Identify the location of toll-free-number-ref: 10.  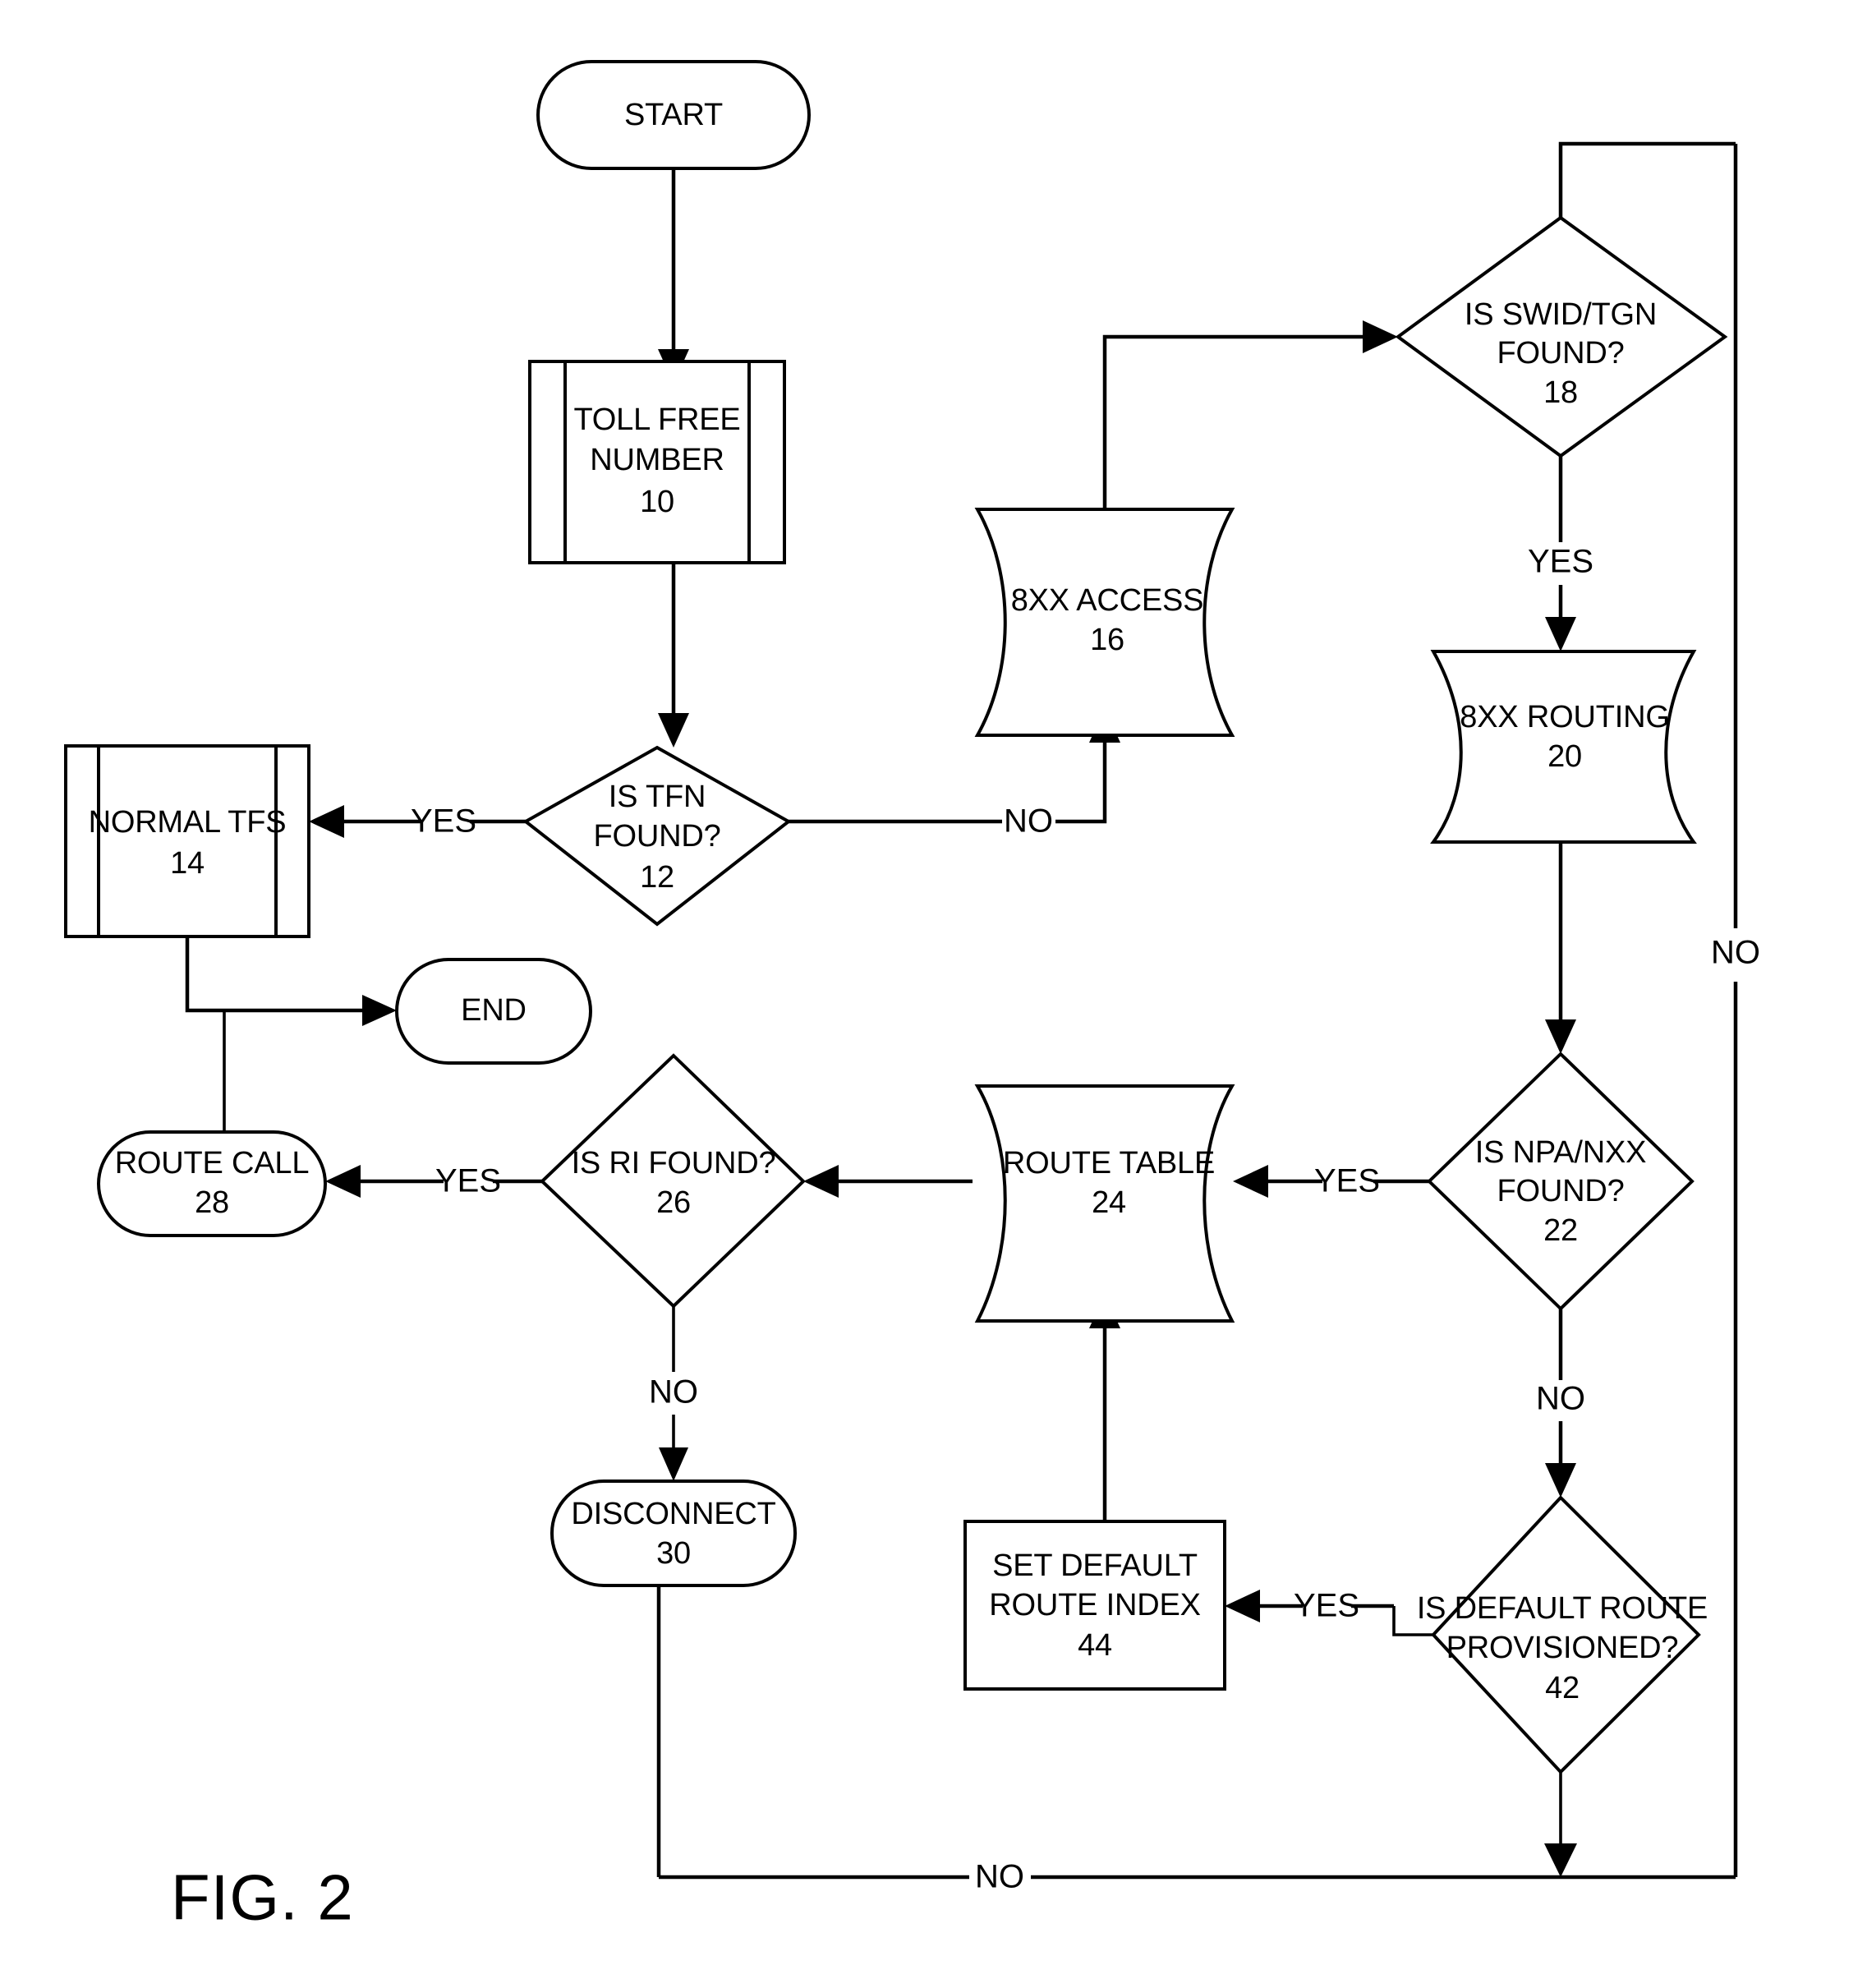
(657, 502).